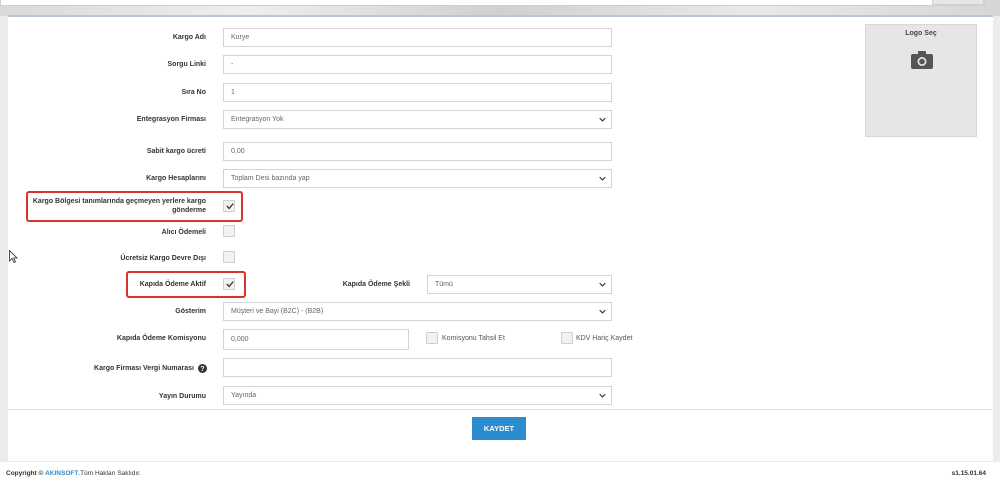 The height and width of the screenshot is (481, 1000). What do you see at coordinates (417, 367) in the screenshot?
I see `vergi-no-input` at bounding box center [417, 367].